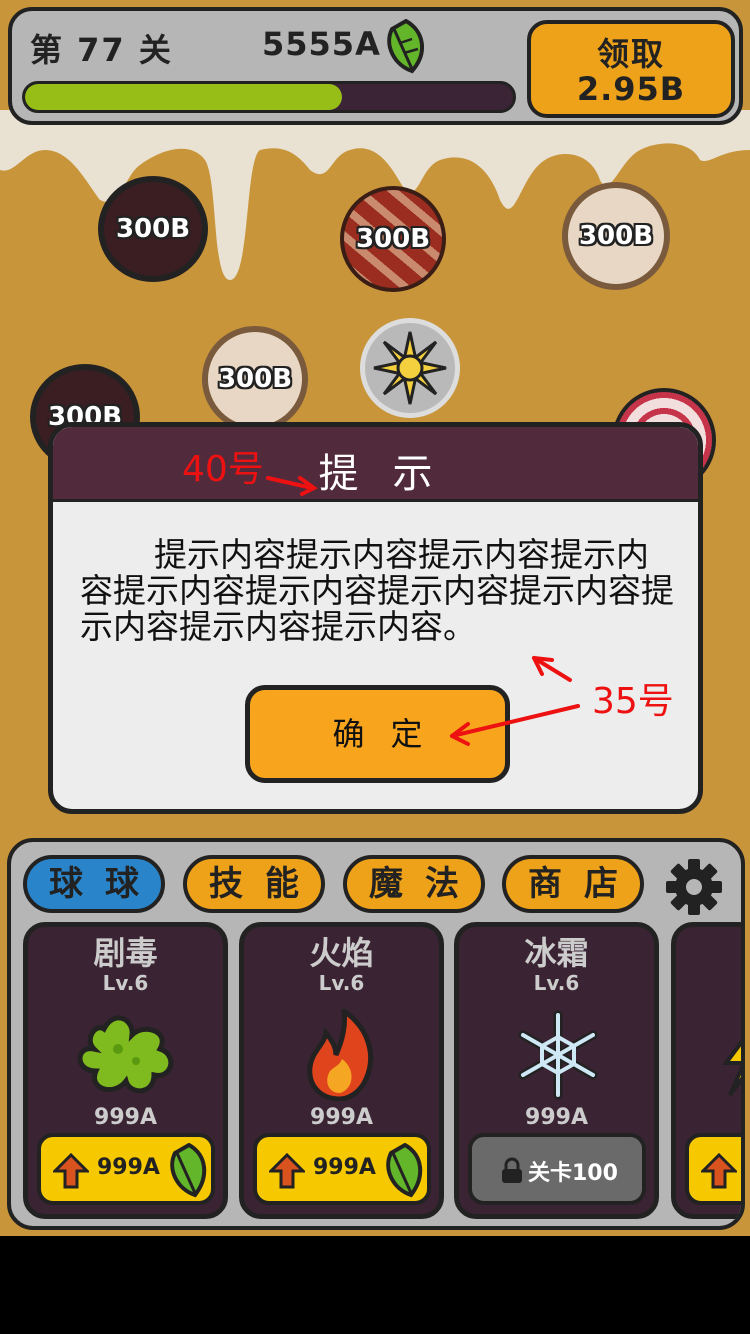 This screenshot has height=1334, width=750. What do you see at coordinates (558, 1055) in the screenshot?
I see `snowflake-icon` at bounding box center [558, 1055].